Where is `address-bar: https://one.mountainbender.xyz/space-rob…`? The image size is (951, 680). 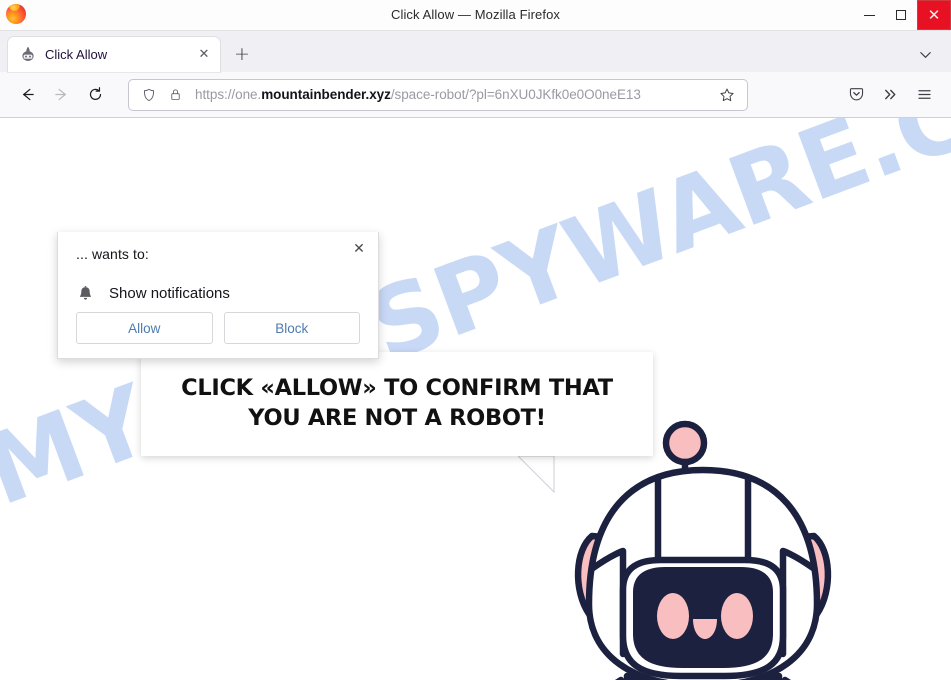
address-bar: https://one.mountainbender.xyz/space-rob… is located at coordinates (438, 94).